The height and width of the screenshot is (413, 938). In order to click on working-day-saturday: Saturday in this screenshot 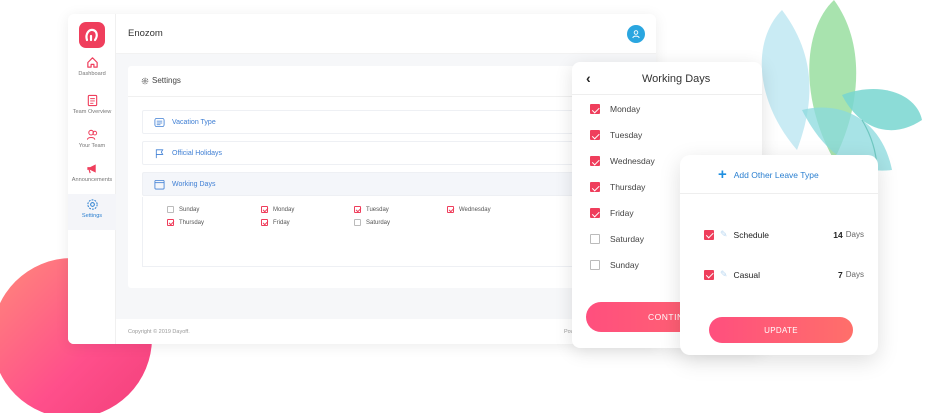, I will do `click(617, 239)`.